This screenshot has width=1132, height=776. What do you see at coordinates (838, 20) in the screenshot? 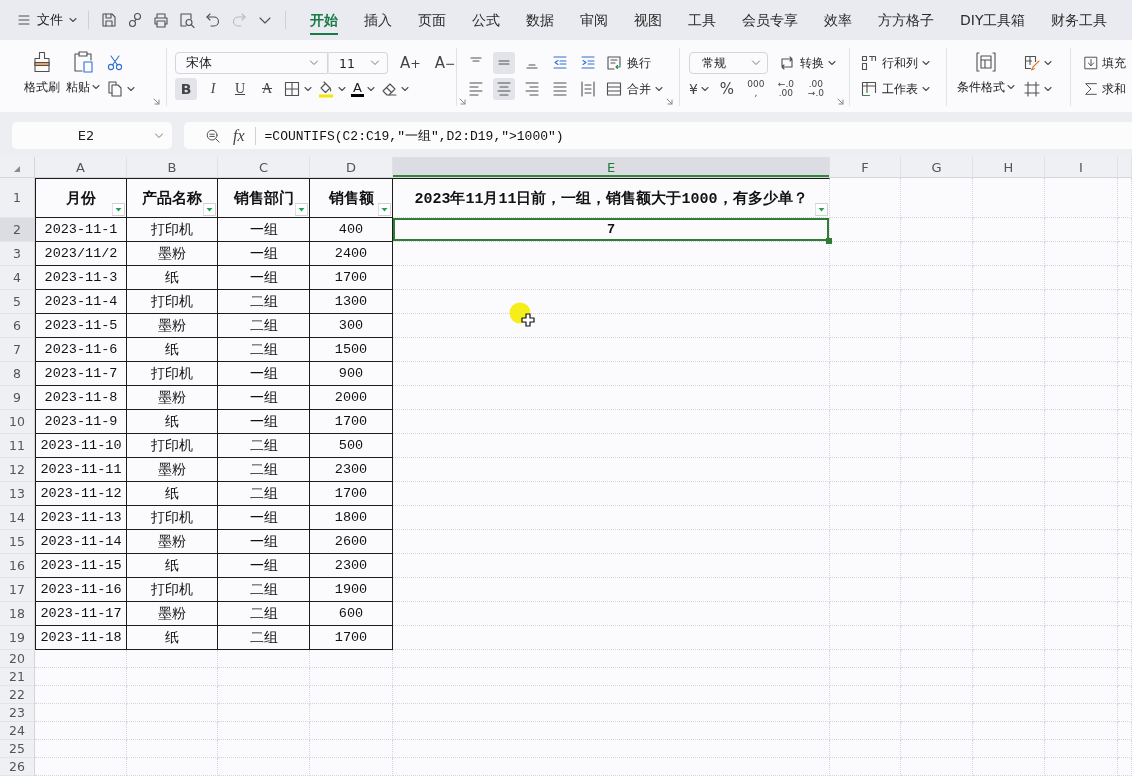
I see `ribbon-tab: 效率` at bounding box center [838, 20].